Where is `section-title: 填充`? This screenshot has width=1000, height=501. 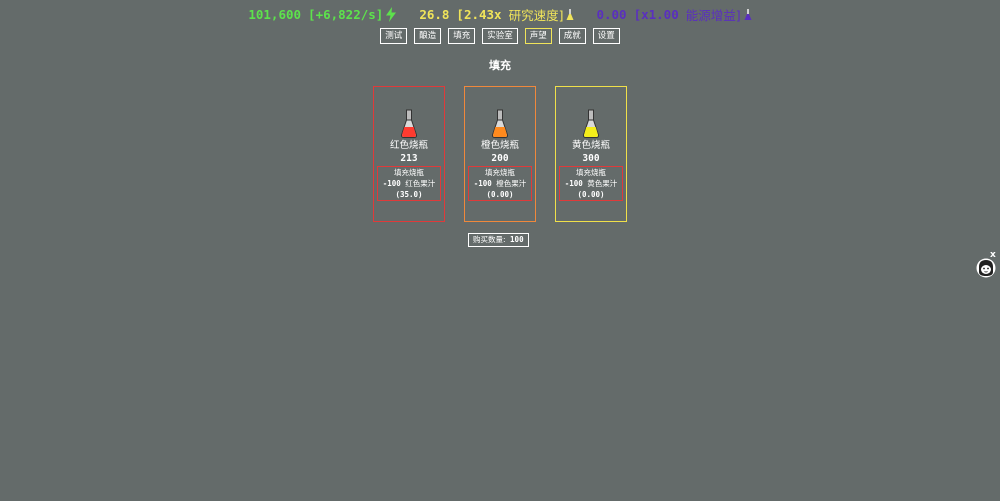
section-title: 填充 is located at coordinates (500, 65).